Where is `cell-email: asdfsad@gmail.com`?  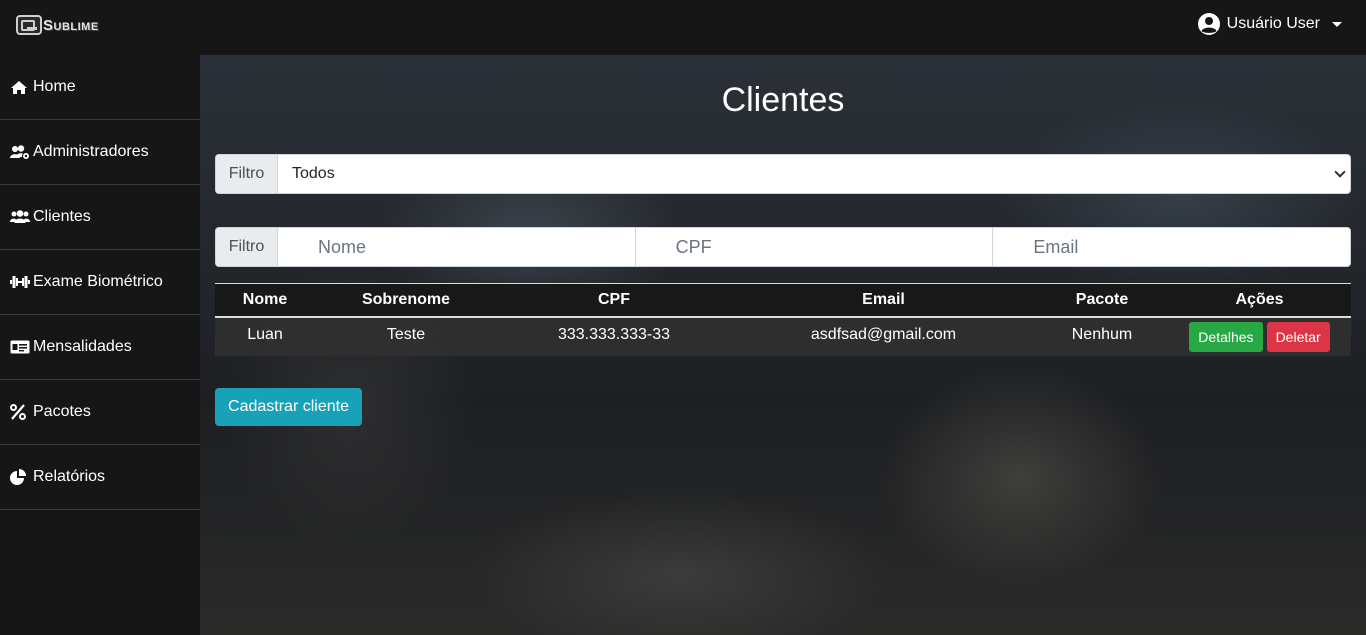
cell-email: asdfsad@gmail.com is located at coordinates (883, 336).